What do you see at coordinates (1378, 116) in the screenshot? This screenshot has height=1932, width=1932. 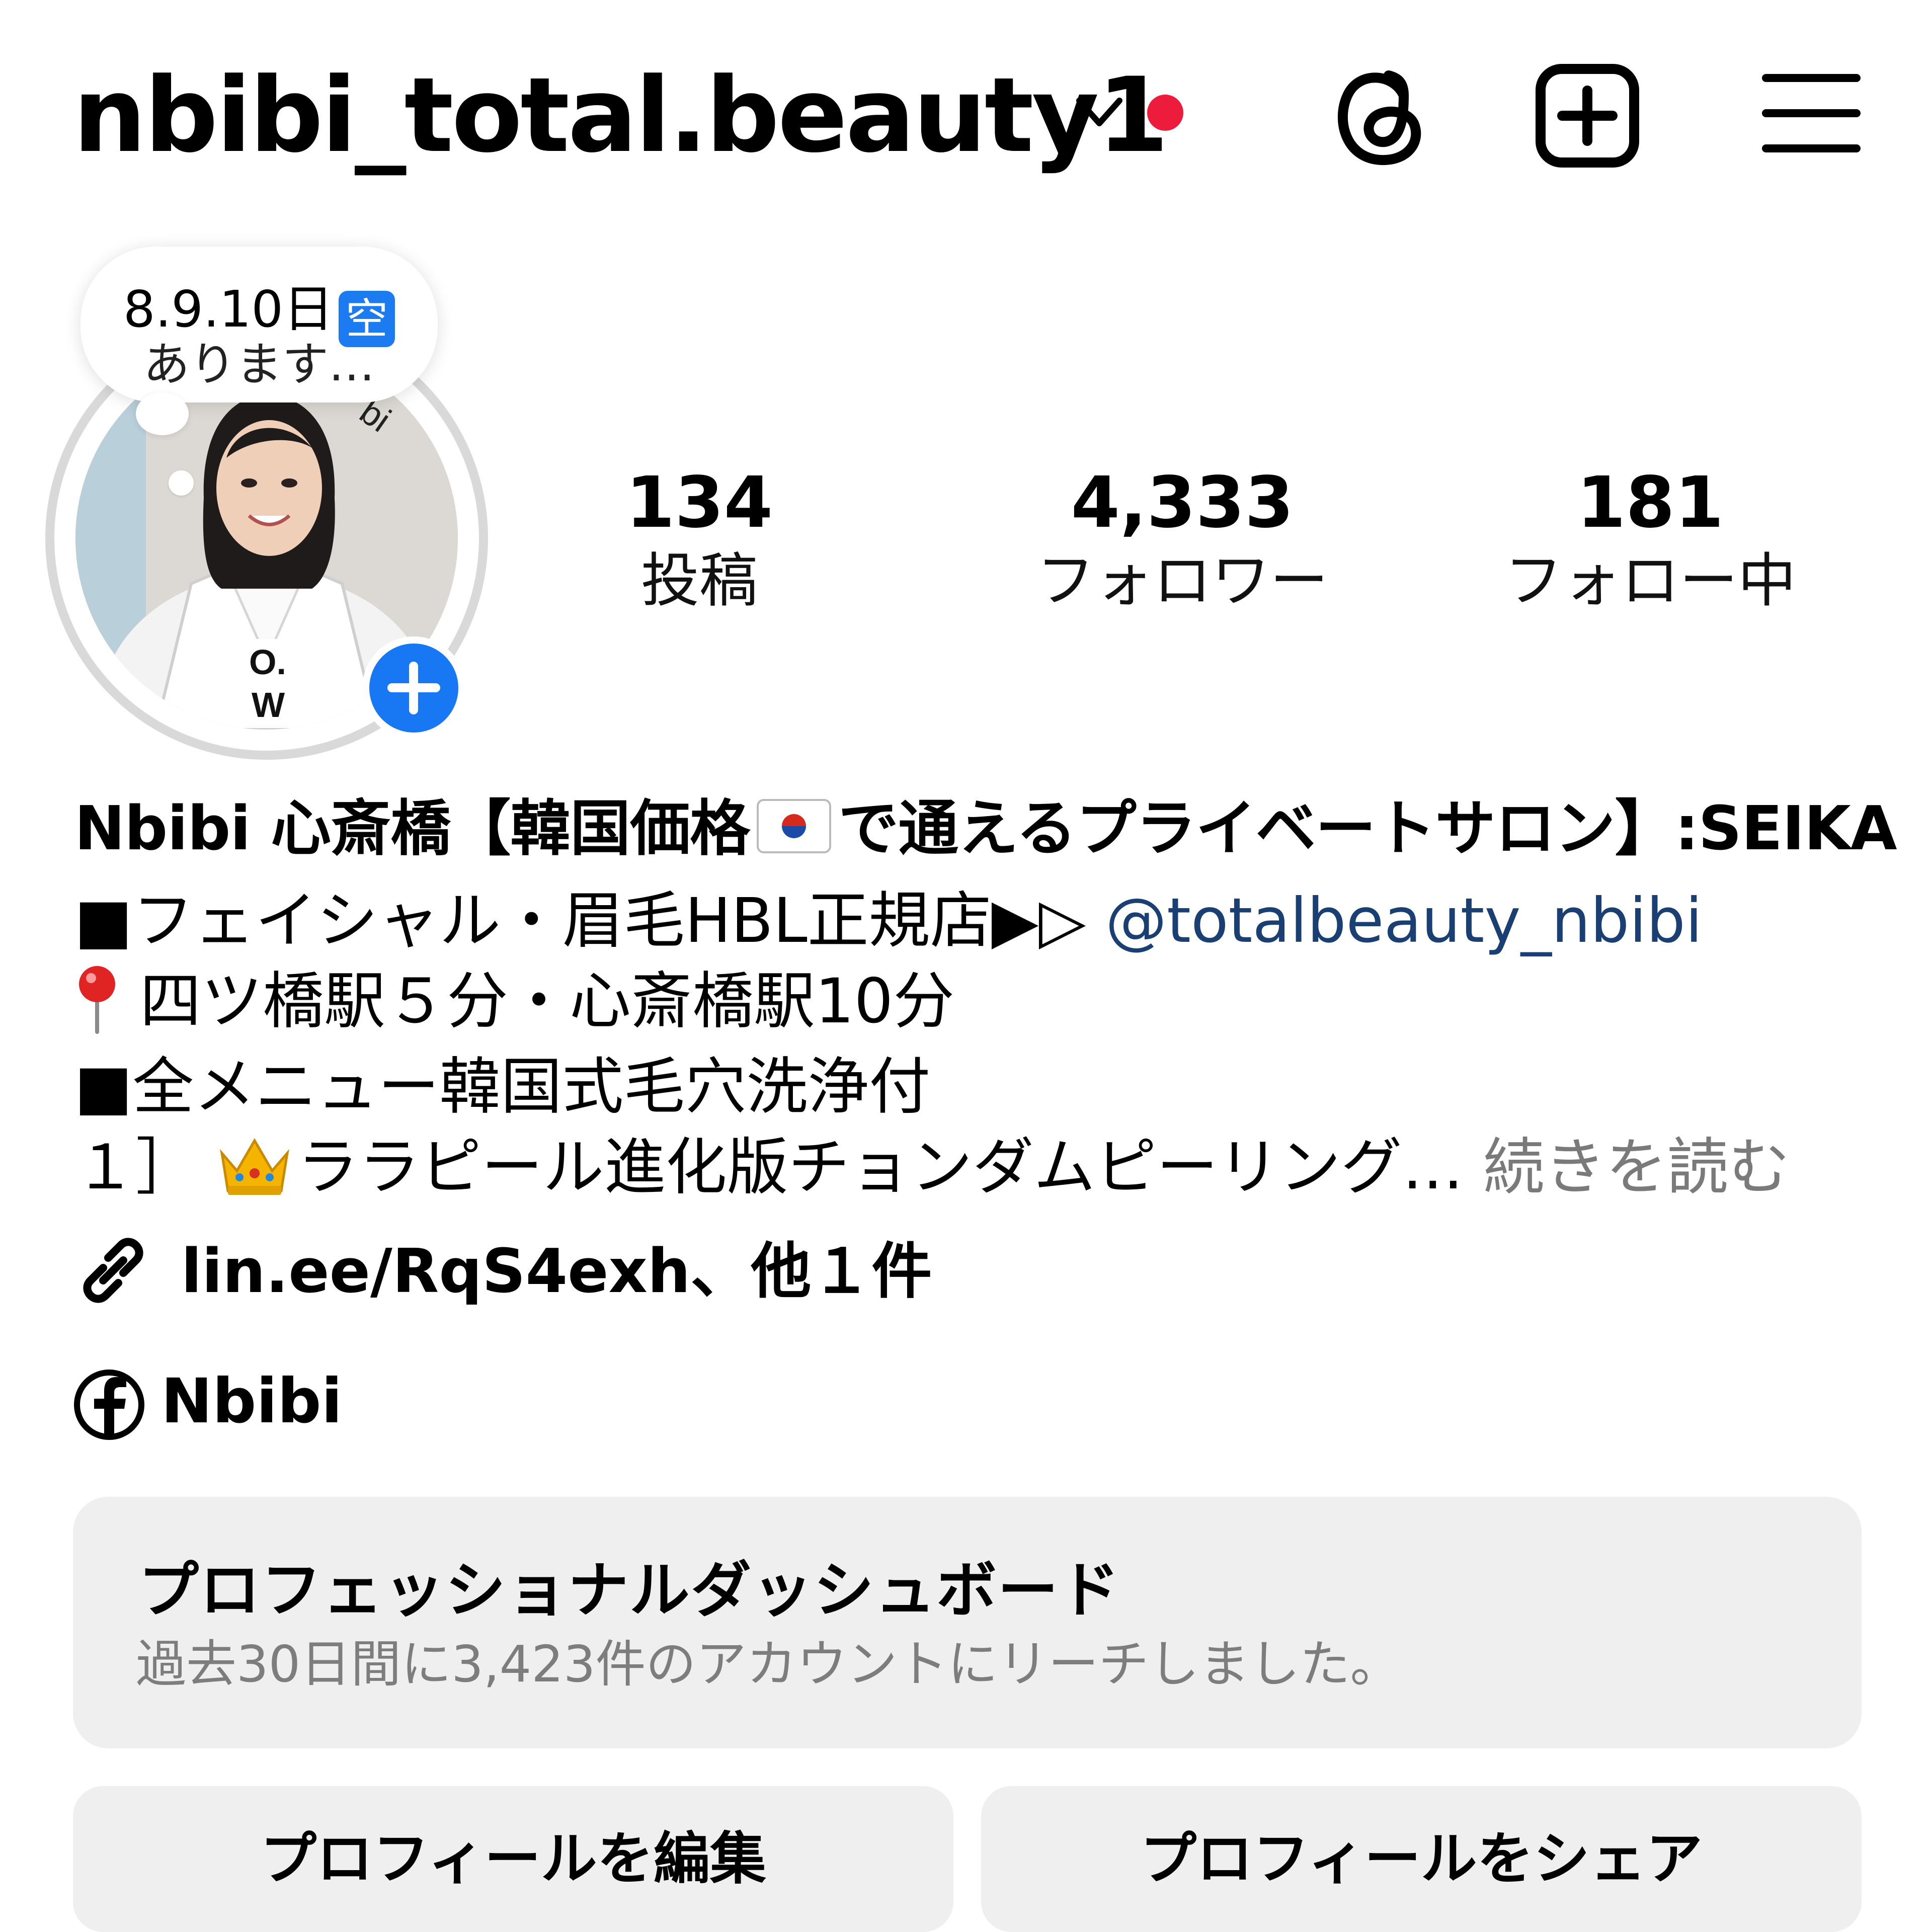 I see `threads-icon` at bounding box center [1378, 116].